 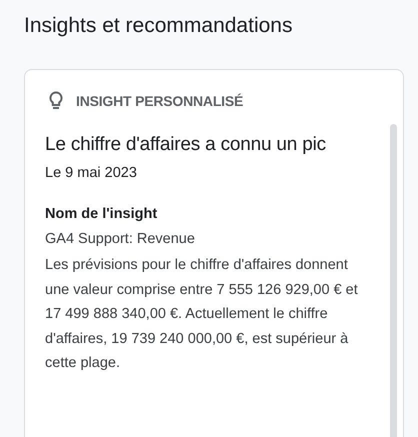 What do you see at coordinates (91, 173) in the screenshot?
I see `insight-date: Le 9 mai 2023` at bounding box center [91, 173].